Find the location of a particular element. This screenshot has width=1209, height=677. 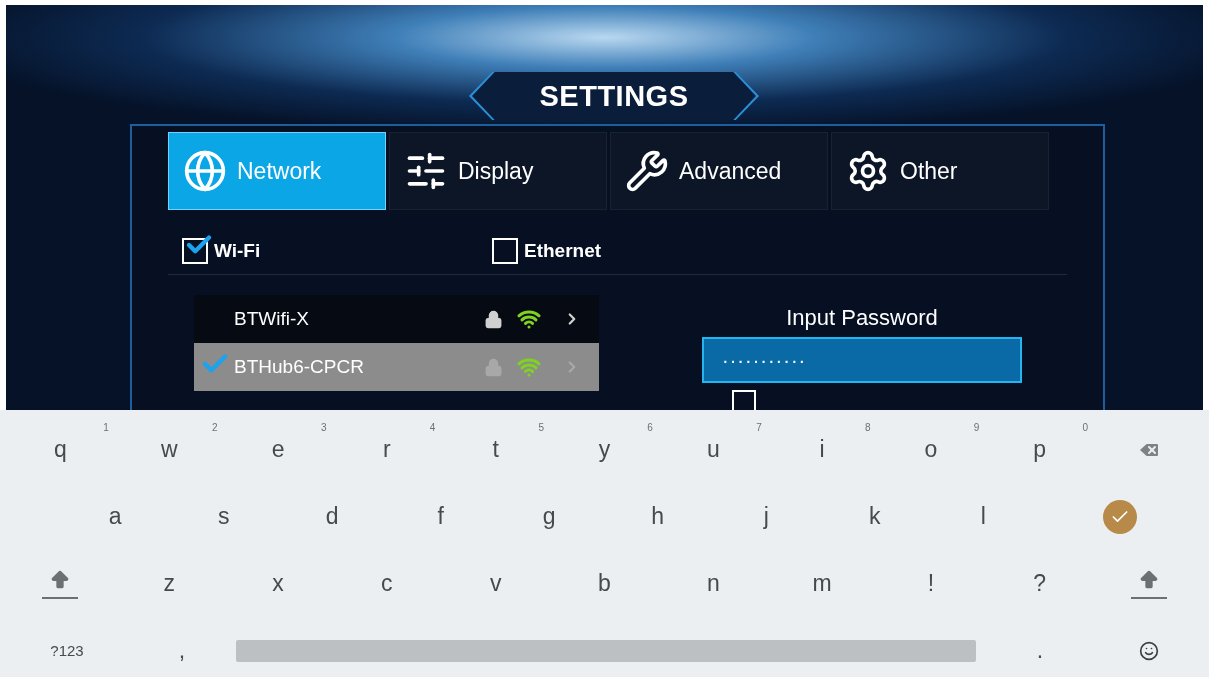

keyboard-key: x is located at coordinates (278, 583).